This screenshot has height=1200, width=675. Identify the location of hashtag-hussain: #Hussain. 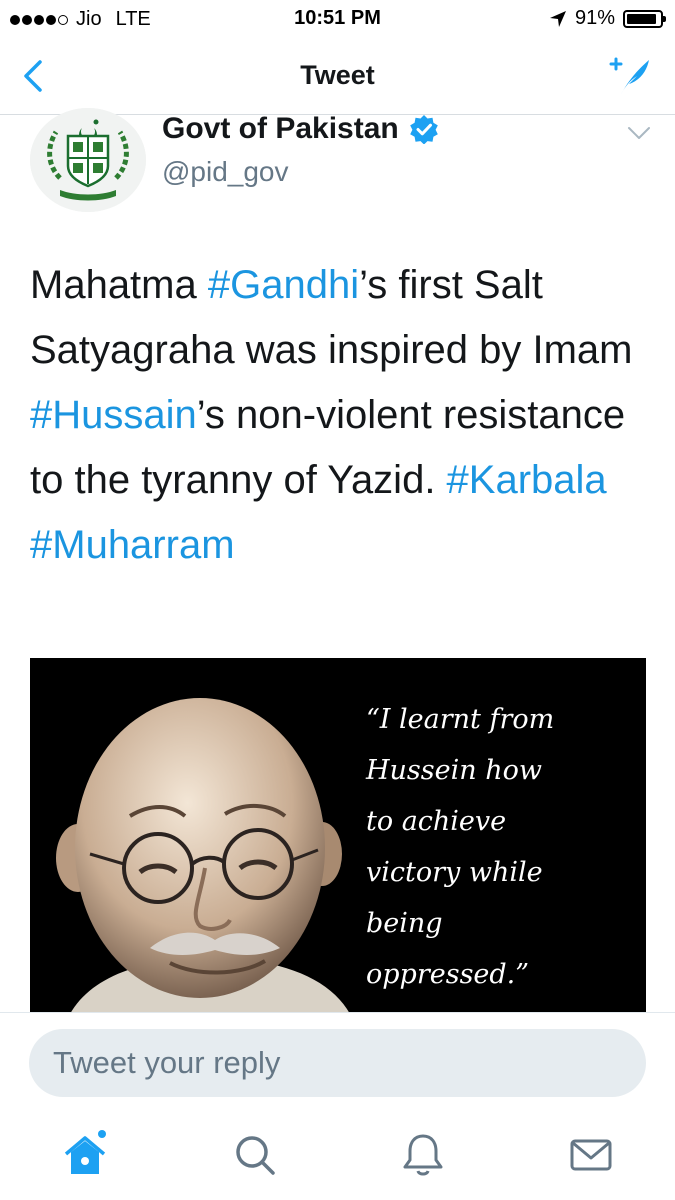
(113, 415).